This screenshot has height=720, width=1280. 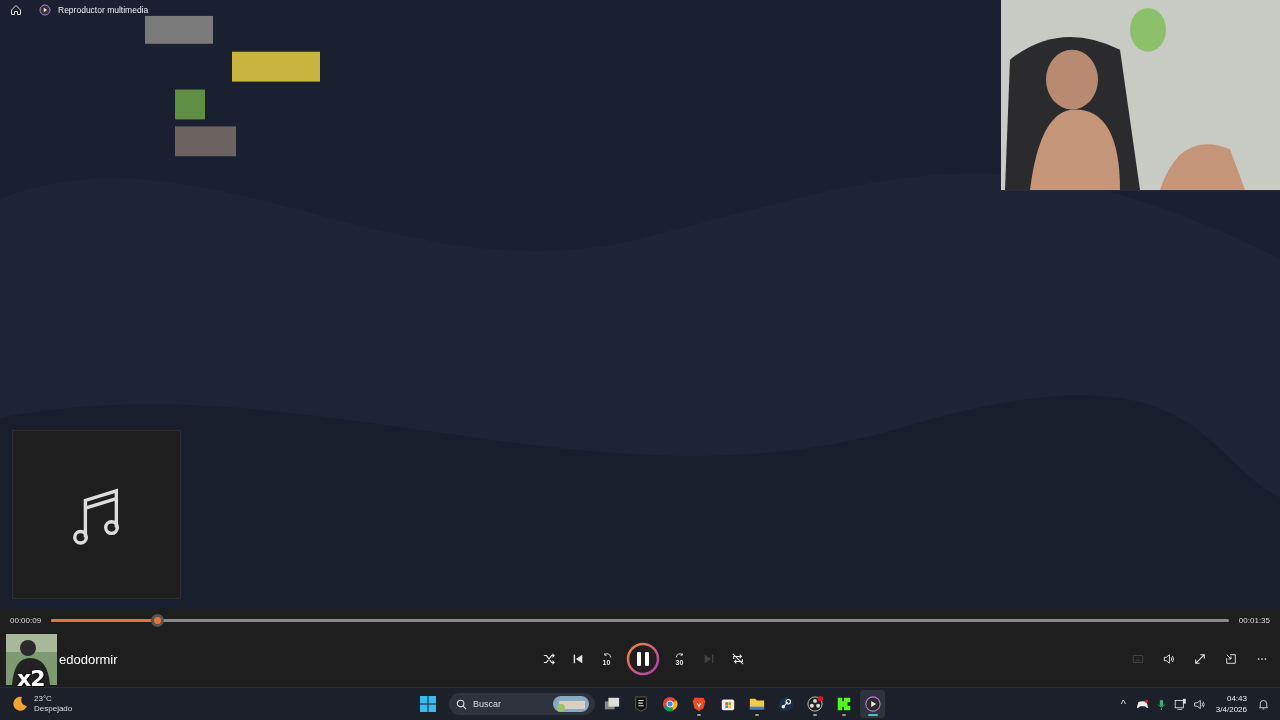 What do you see at coordinates (1199, 659) in the screenshot?
I see `fullscreen-icon` at bounding box center [1199, 659].